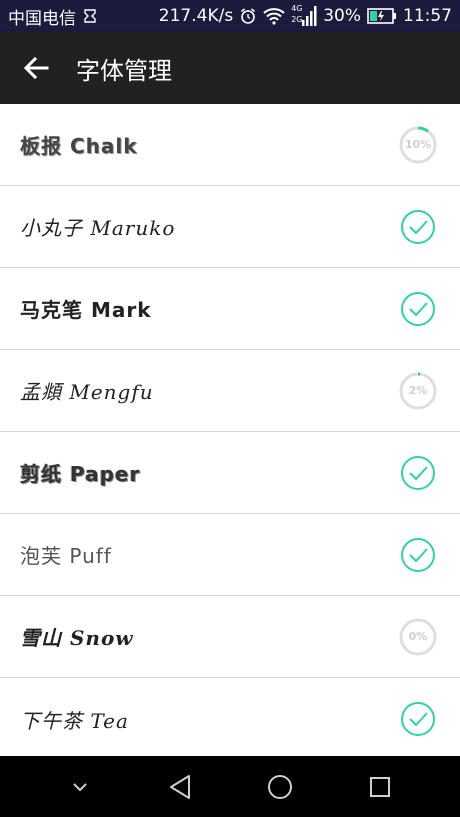 The image size is (460, 817). Describe the element at coordinates (98, 228) in the screenshot. I see `font-name: 小丸子 Maruko` at that location.